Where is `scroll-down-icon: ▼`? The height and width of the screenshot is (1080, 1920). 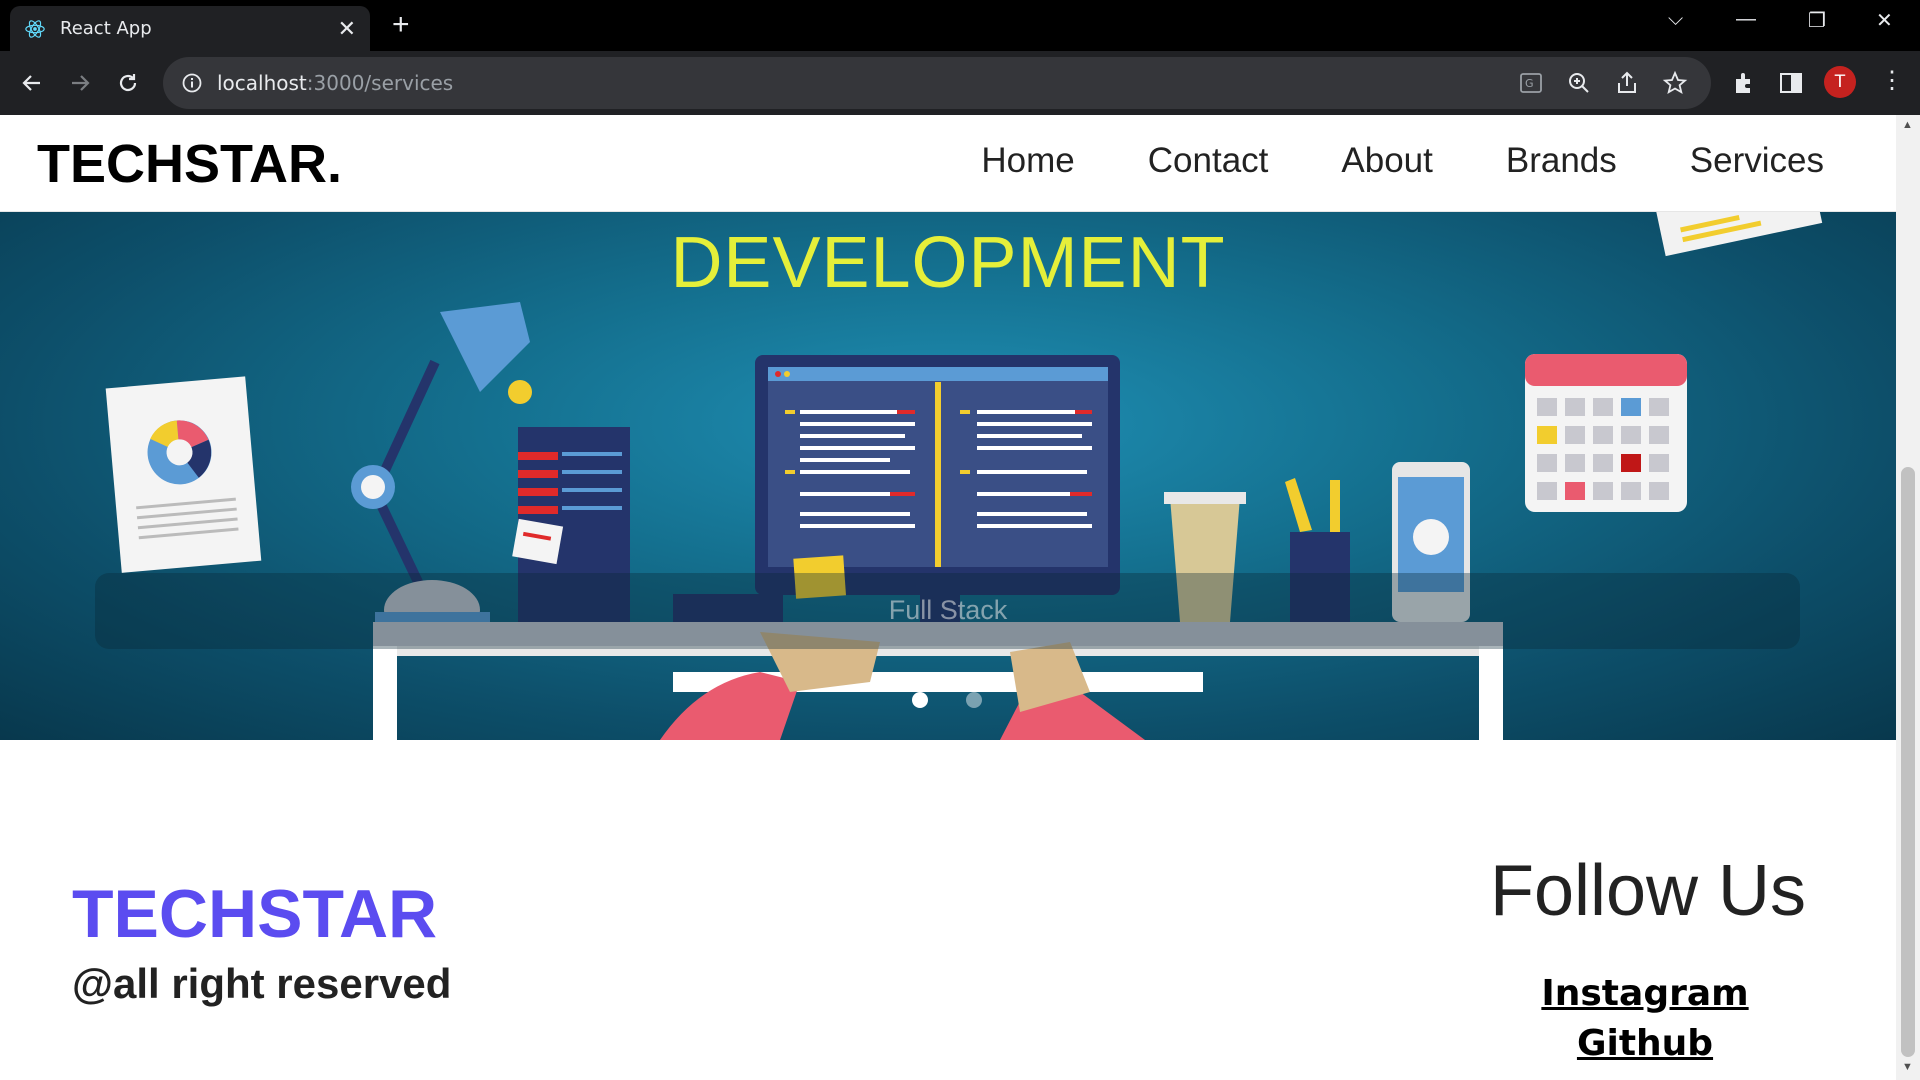 scroll-down-icon: ▼ is located at coordinates (1907, 1067).